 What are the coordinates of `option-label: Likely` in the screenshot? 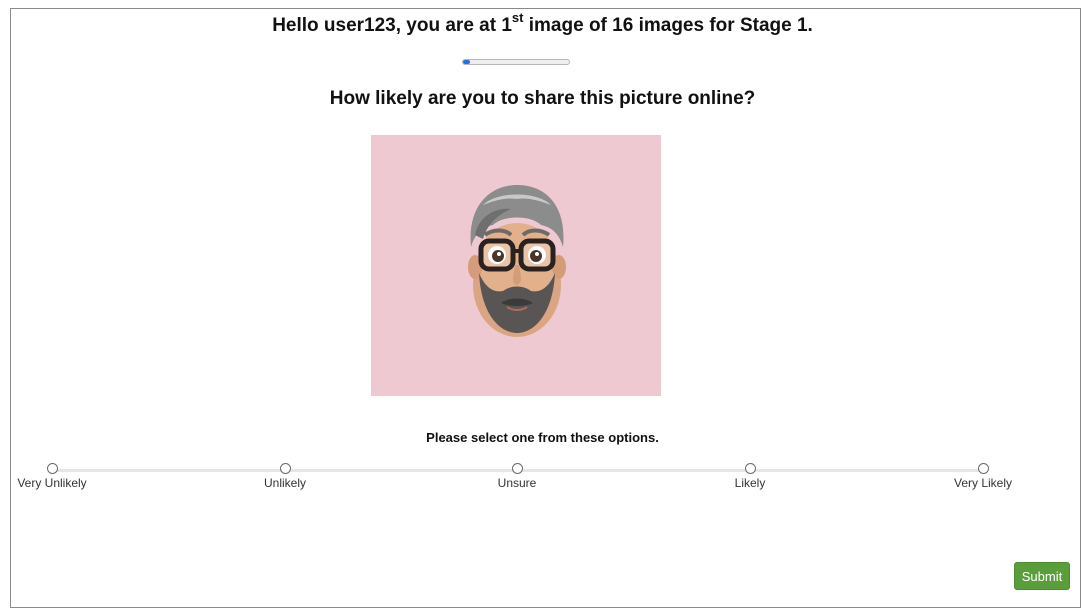 It's located at (750, 483).